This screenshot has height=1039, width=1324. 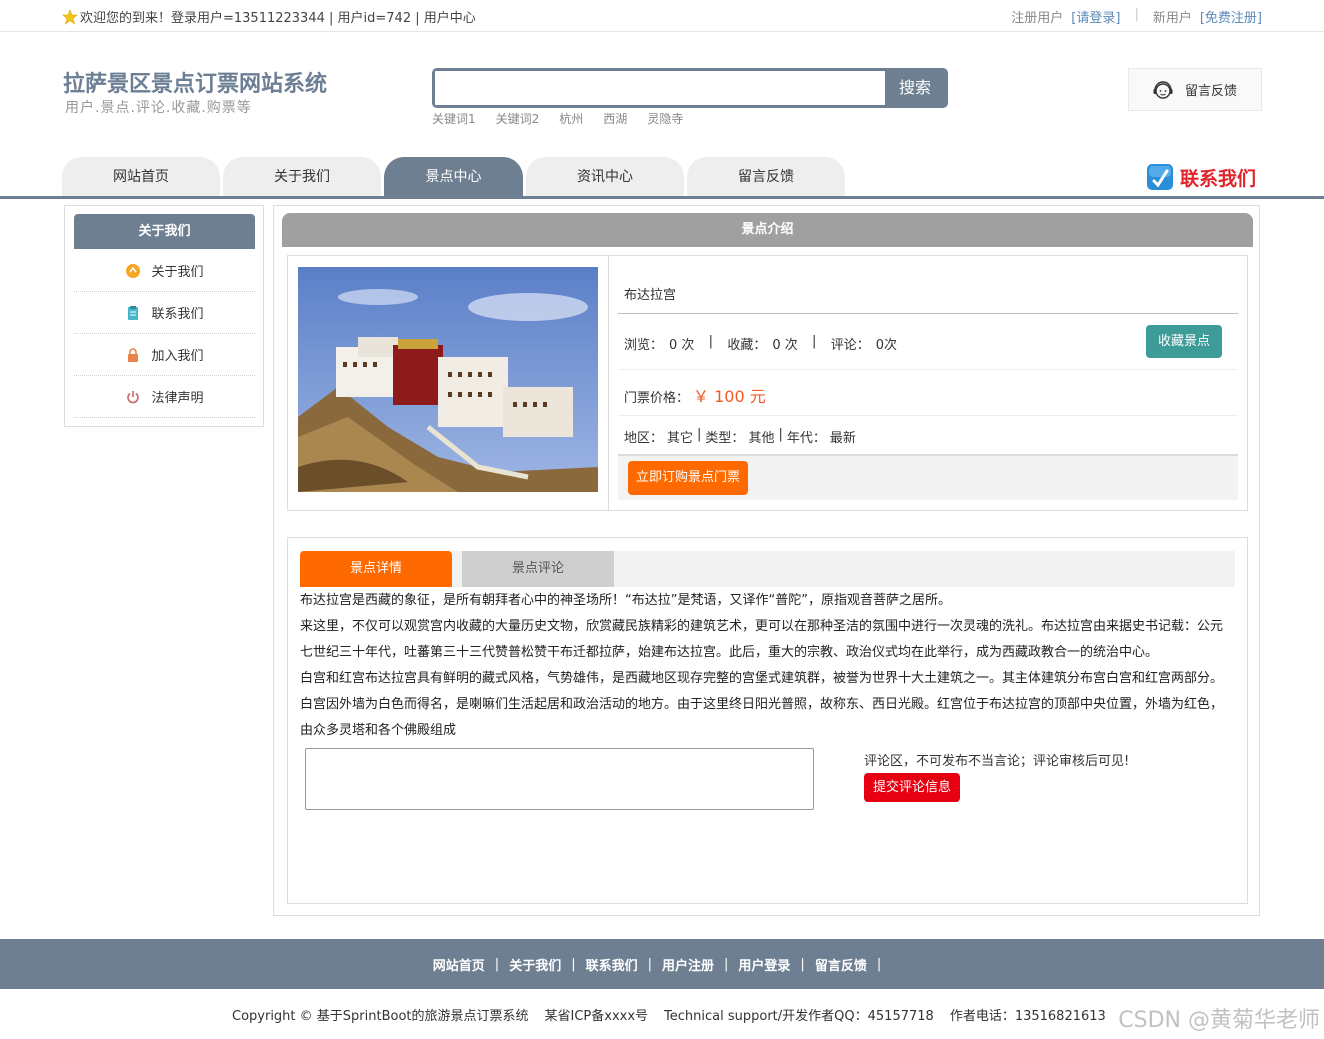 I want to click on ticket-price: 门票价格： ￥ 100 元, so click(x=695, y=395).